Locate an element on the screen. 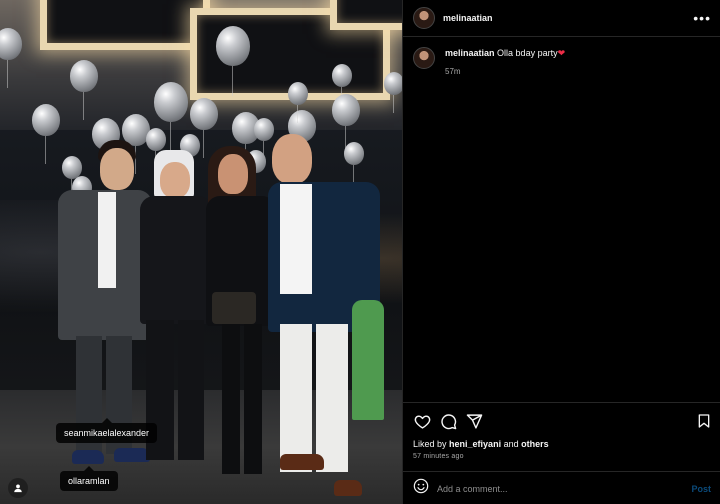  heart-icon is located at coordinates (422, 421).